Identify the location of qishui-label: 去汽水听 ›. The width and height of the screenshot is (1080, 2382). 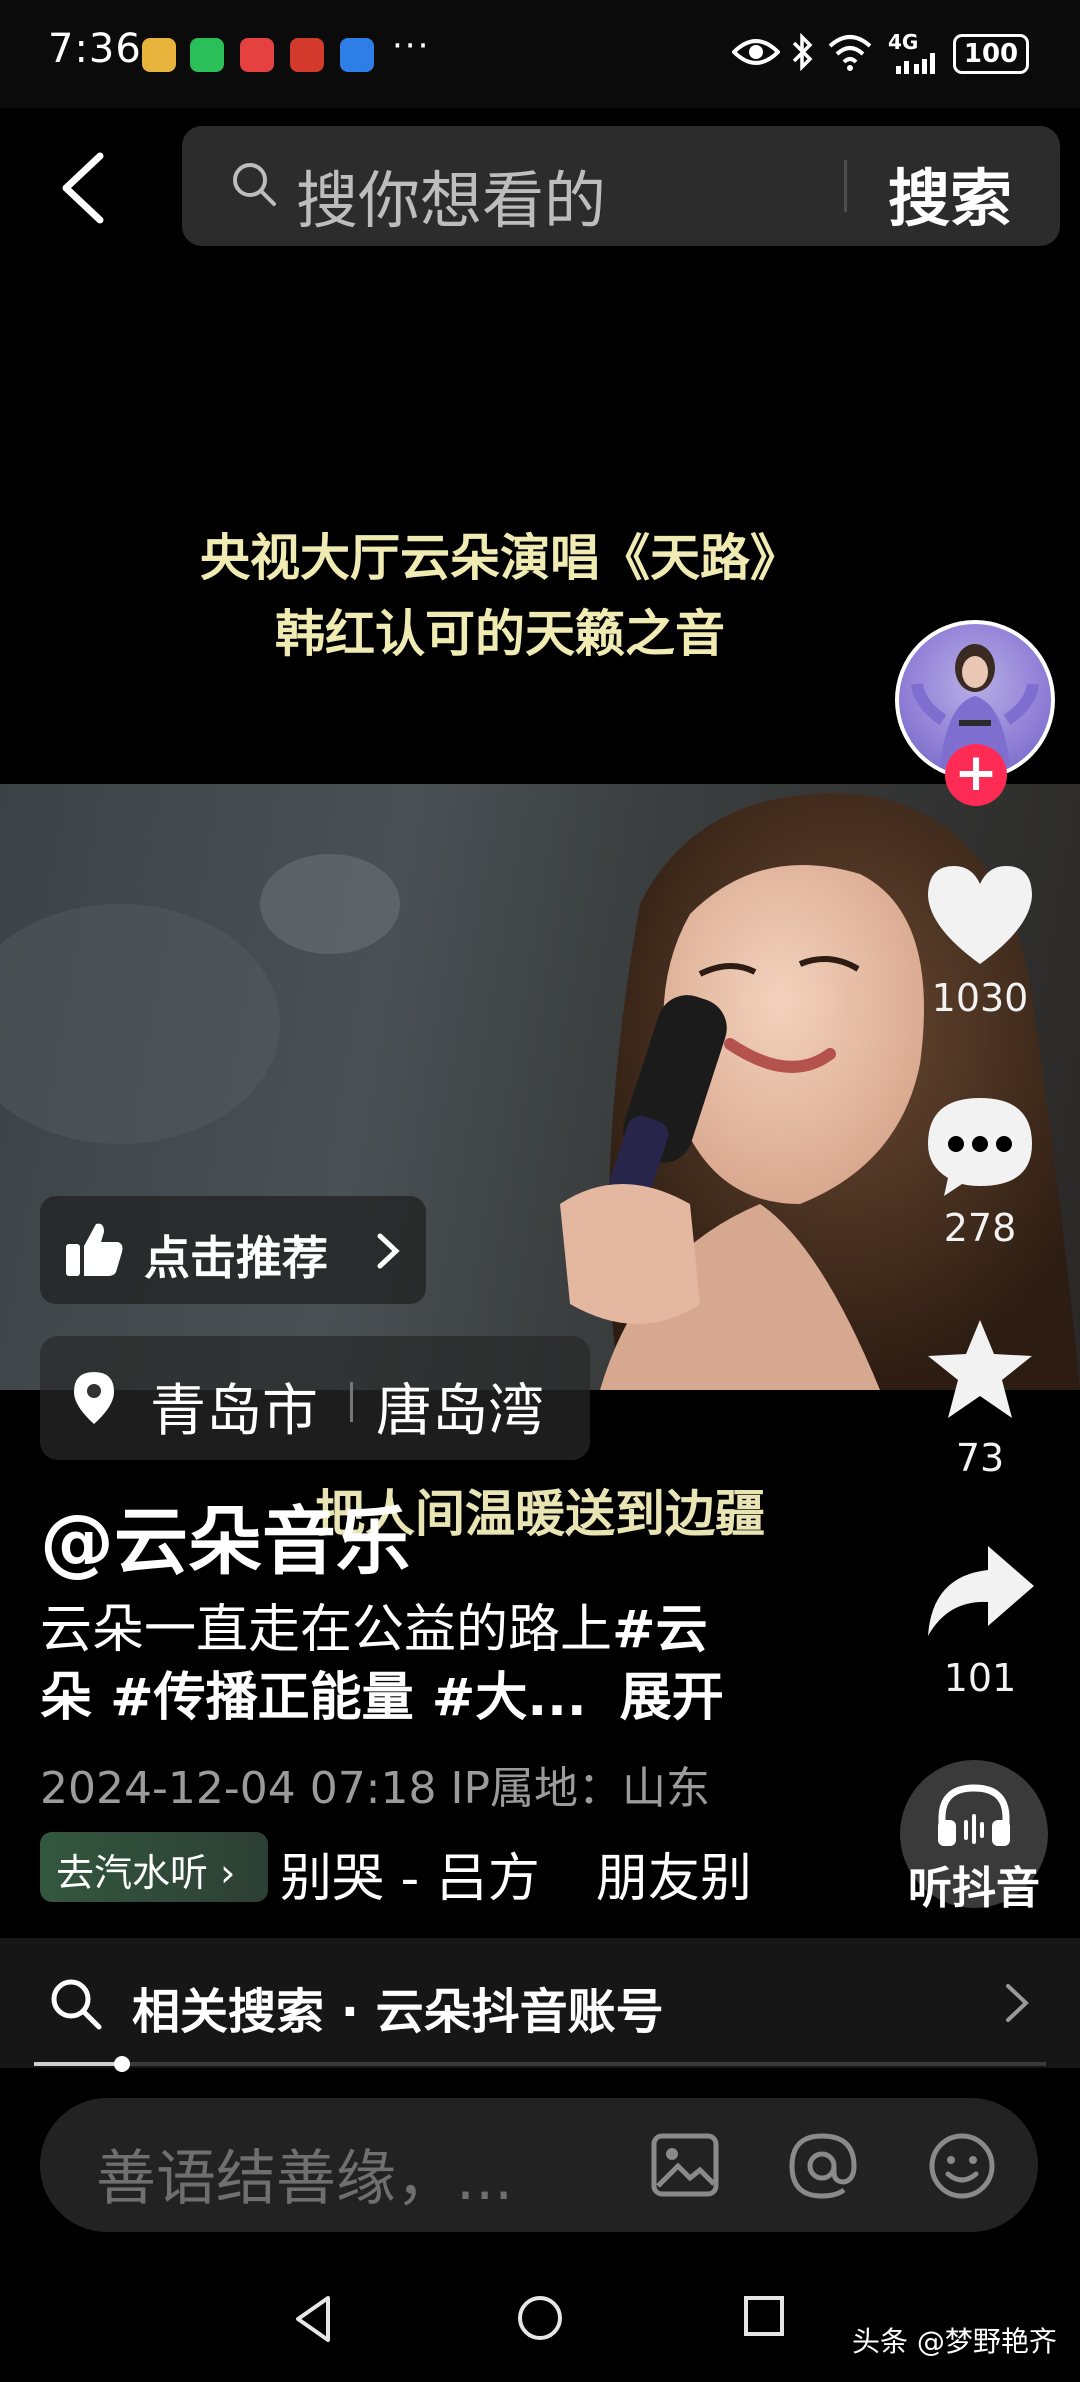
(146, 1873).